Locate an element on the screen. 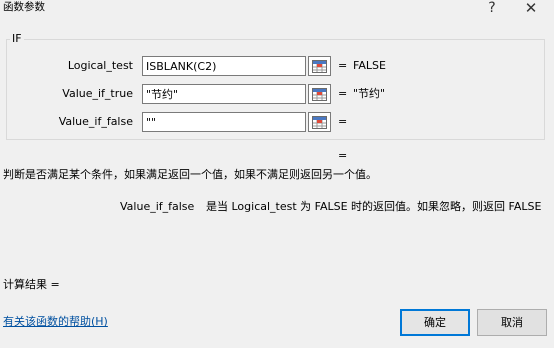 The width and height of the screenshot is (554, 348). function-result-equals: = is located at coordinates (343, 155).